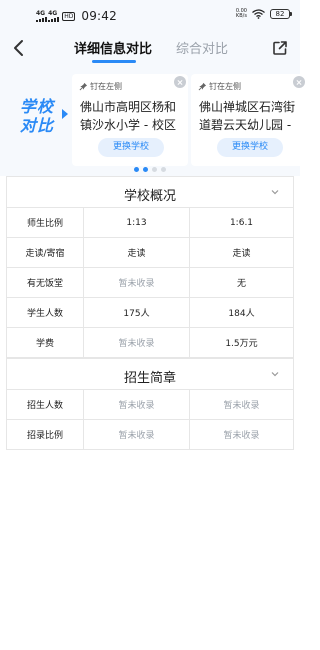  I want to click on school-card-2: 钉在左侧 佛山禅城区石湾街道碧云天幼儿园 - 园区 更换学校, so click(249, 120).